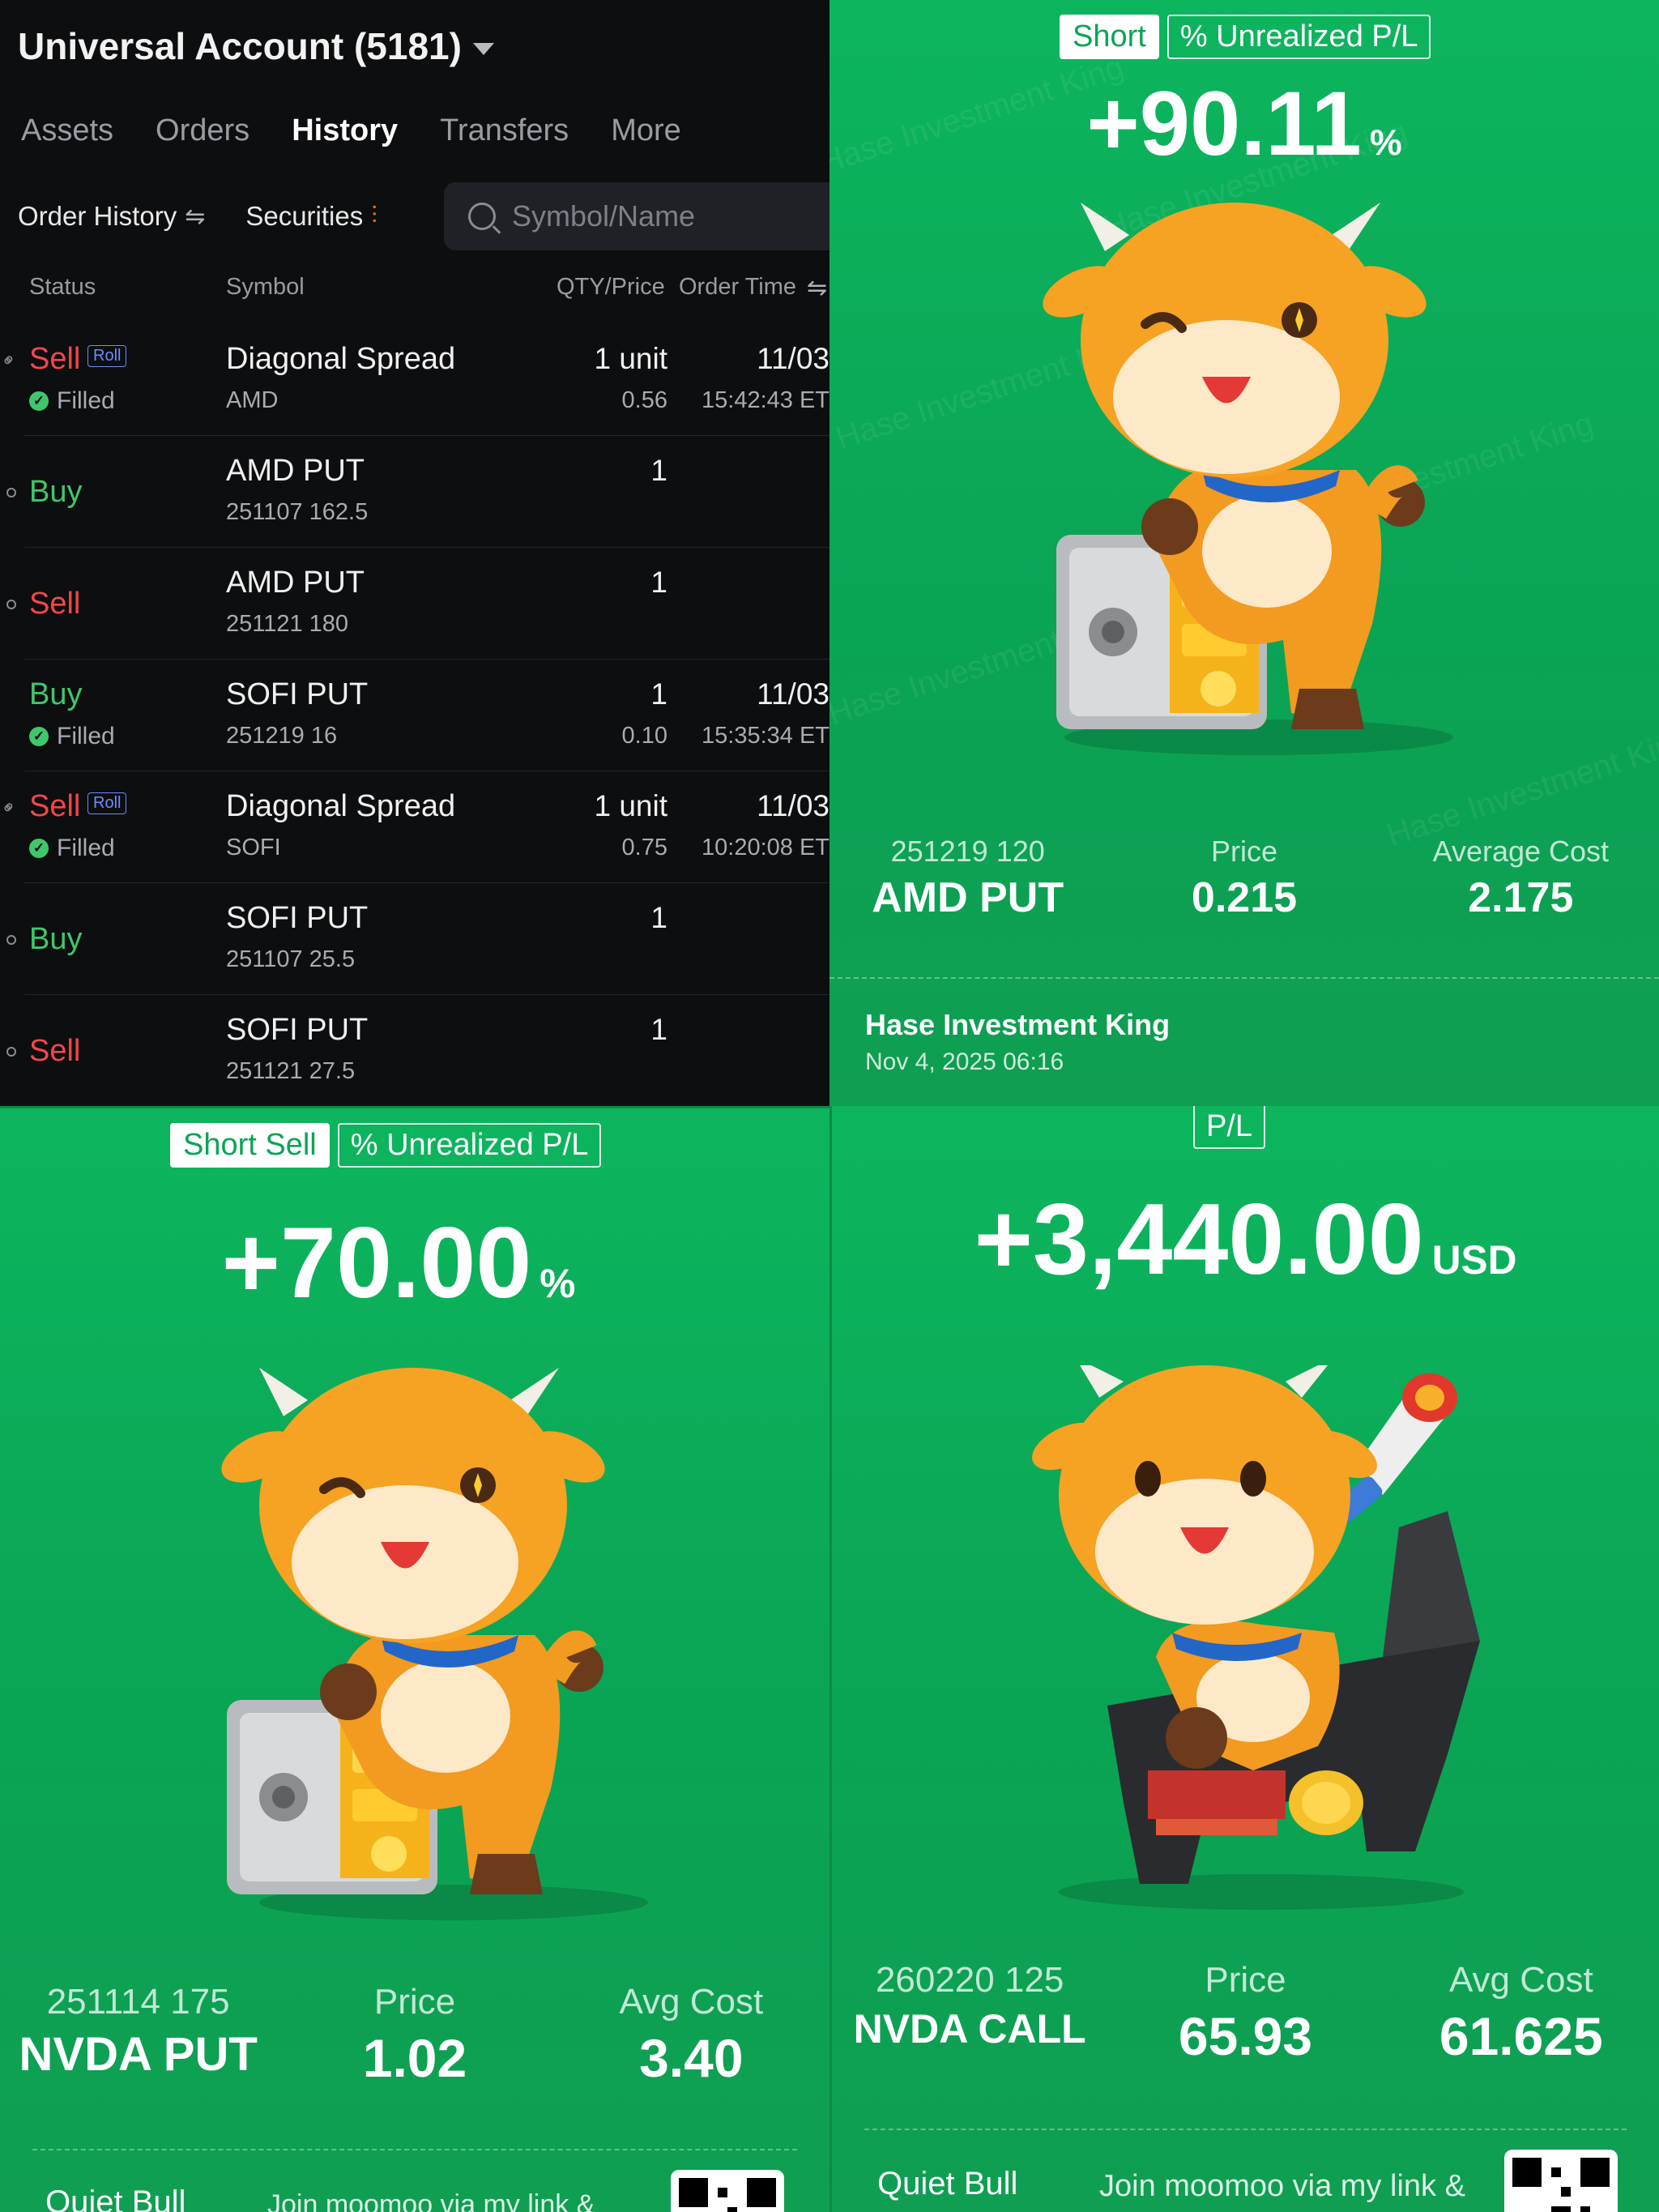 This screenshot has height=2212, width=1659. What do you see at coordinates (1521, 897) in the screenshot?
I see `cost-value: 2.175` at bounding box center [1521, 897].